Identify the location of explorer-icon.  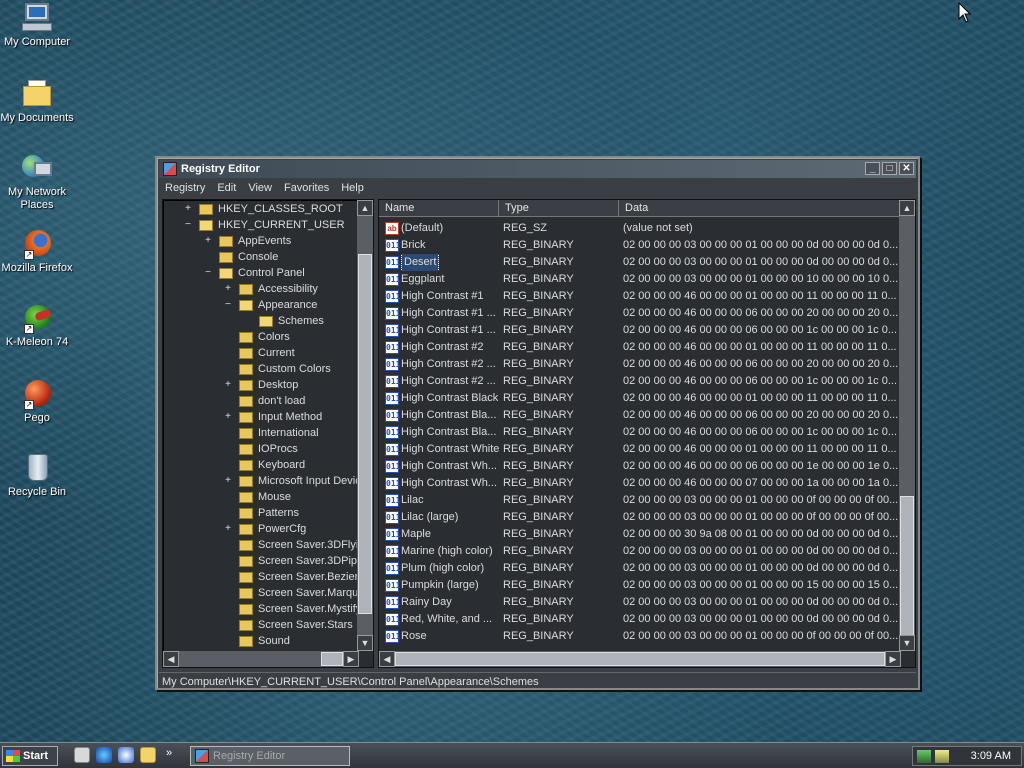
(148, 755).